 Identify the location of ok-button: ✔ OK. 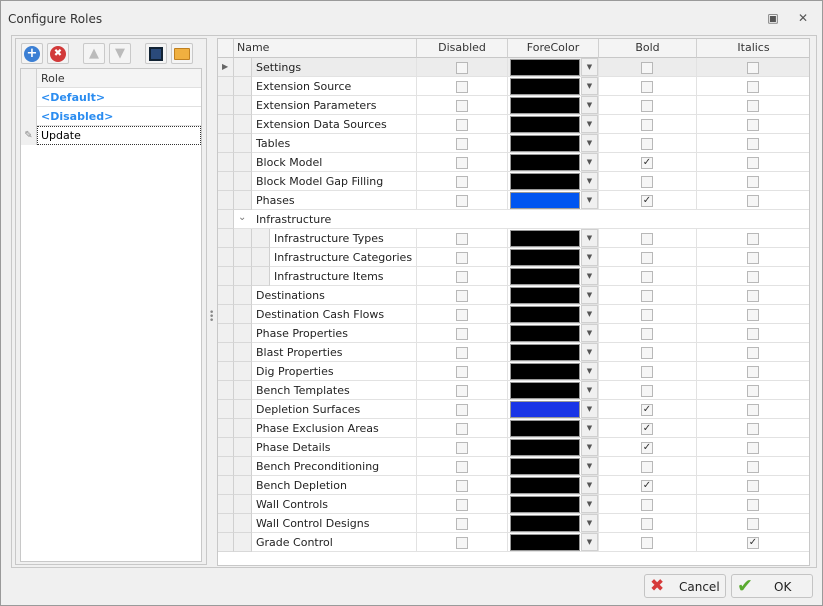
(772, 586).